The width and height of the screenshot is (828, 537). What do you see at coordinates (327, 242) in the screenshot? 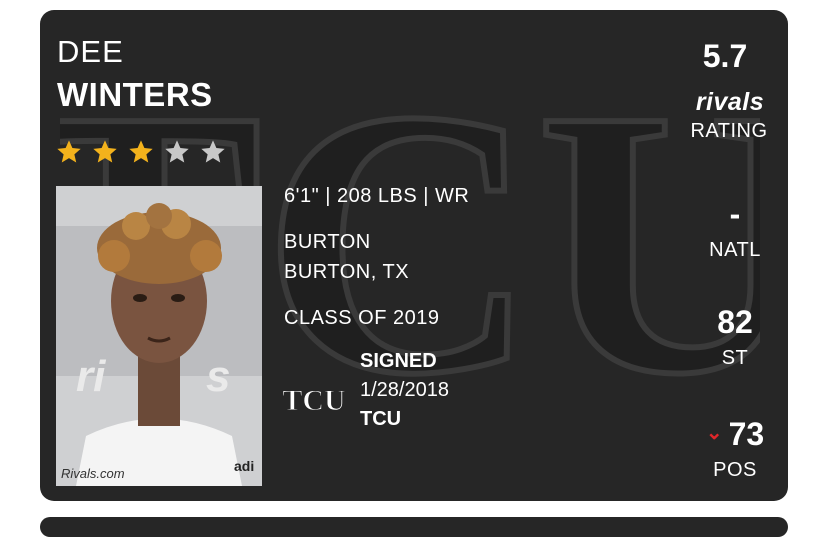
I see `player-high-school: BURTON` at bounding box center [327, 242].